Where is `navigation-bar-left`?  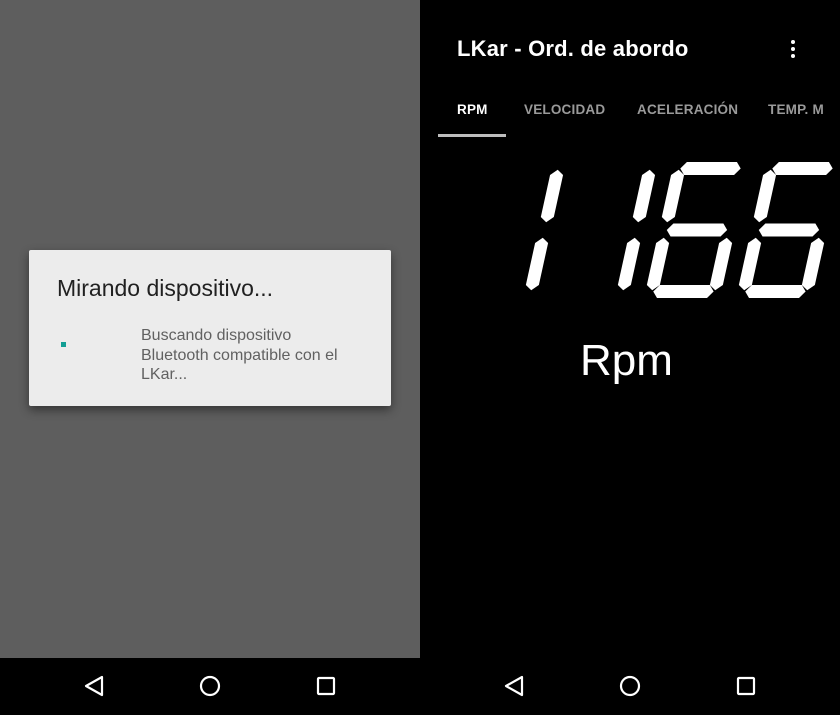 navigation-bar-left is located at coordinates (210, 686).